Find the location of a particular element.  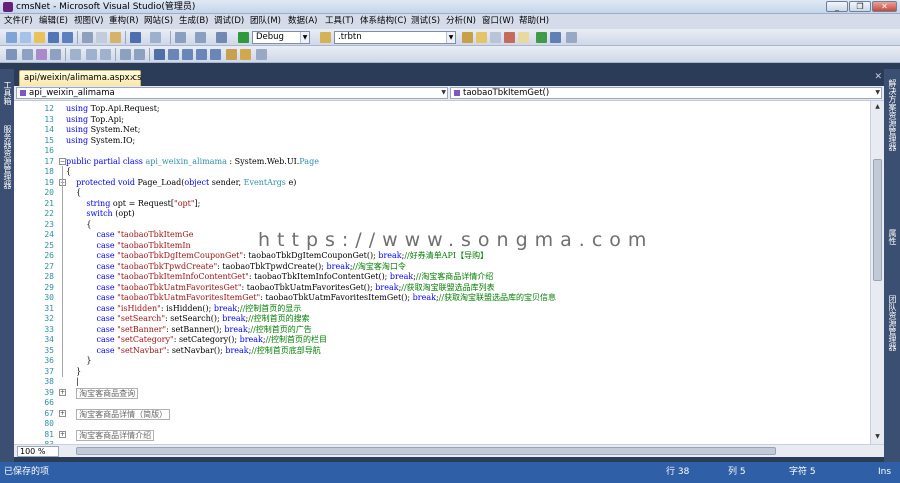

code-line: 淘宝客商品详情（简版） is located at coordinates (311, 414).